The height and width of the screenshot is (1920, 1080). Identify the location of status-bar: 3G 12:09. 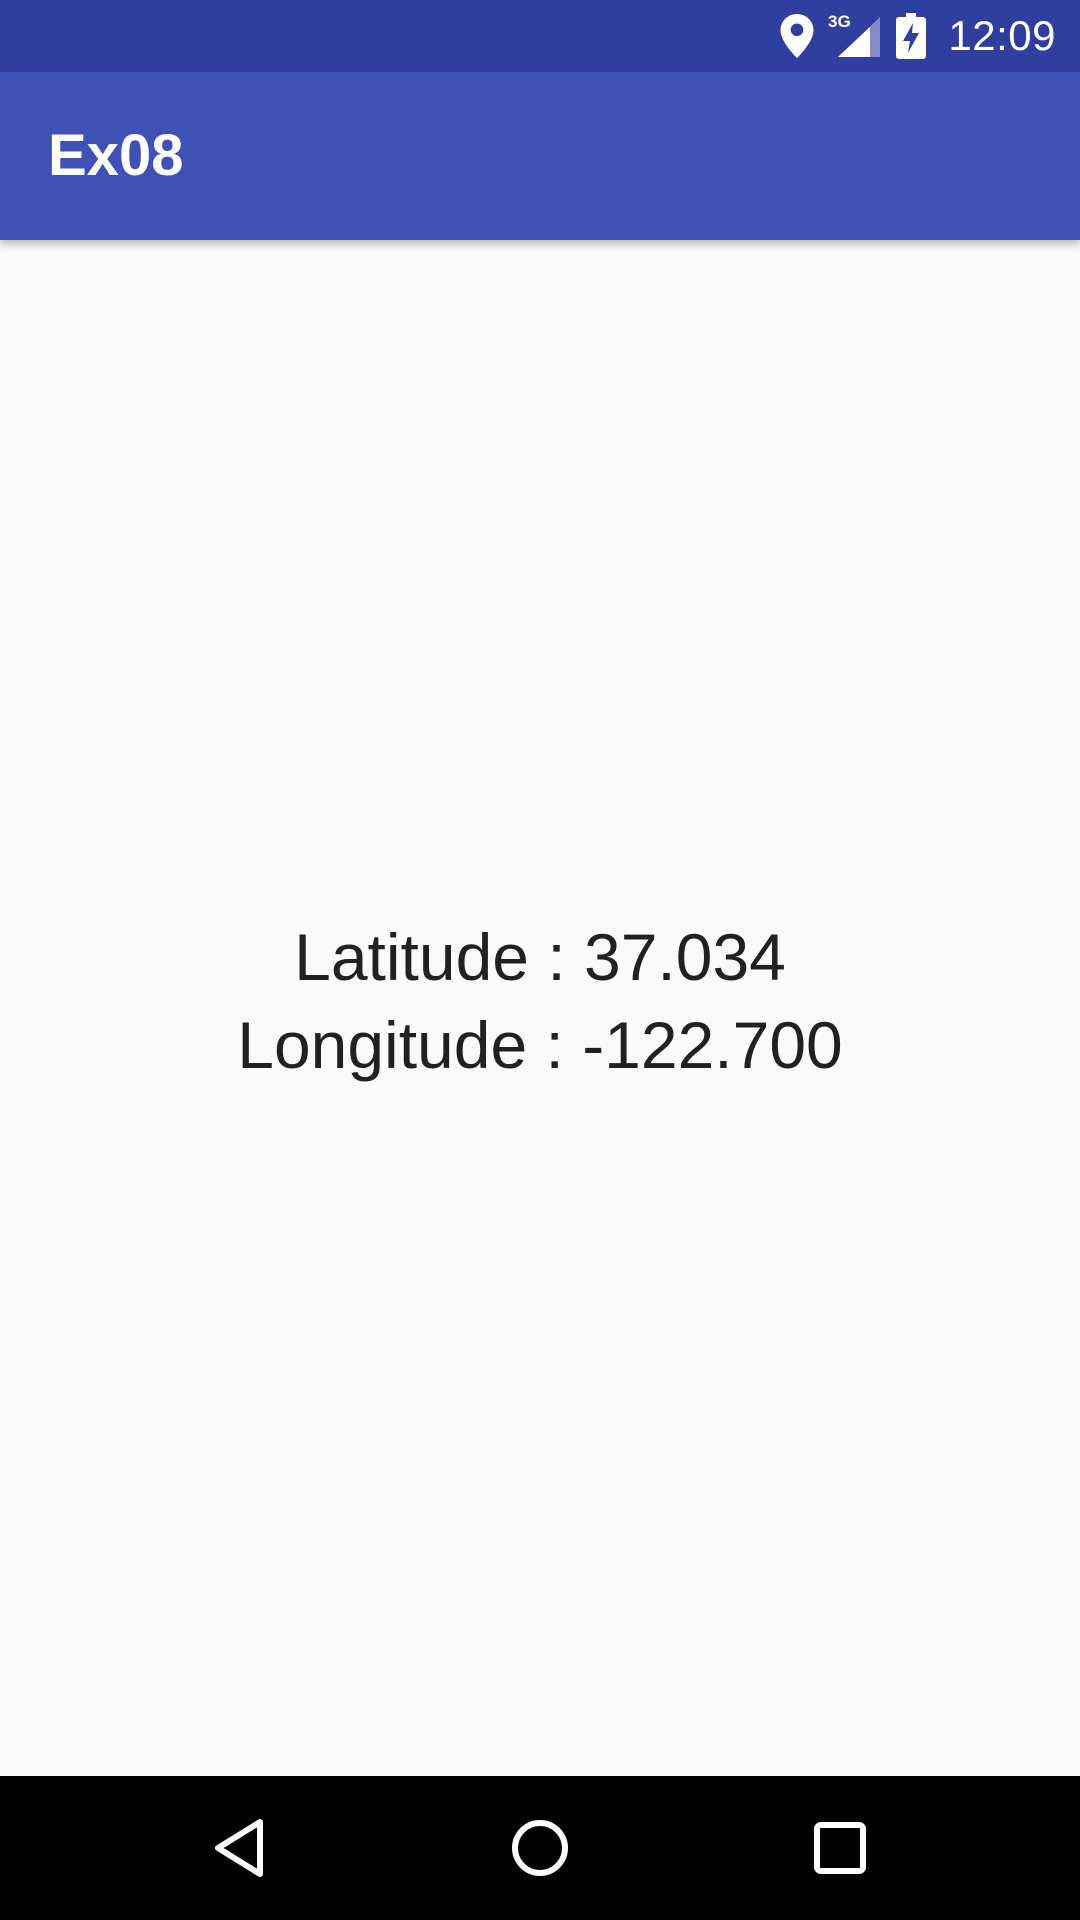
(540, 36).